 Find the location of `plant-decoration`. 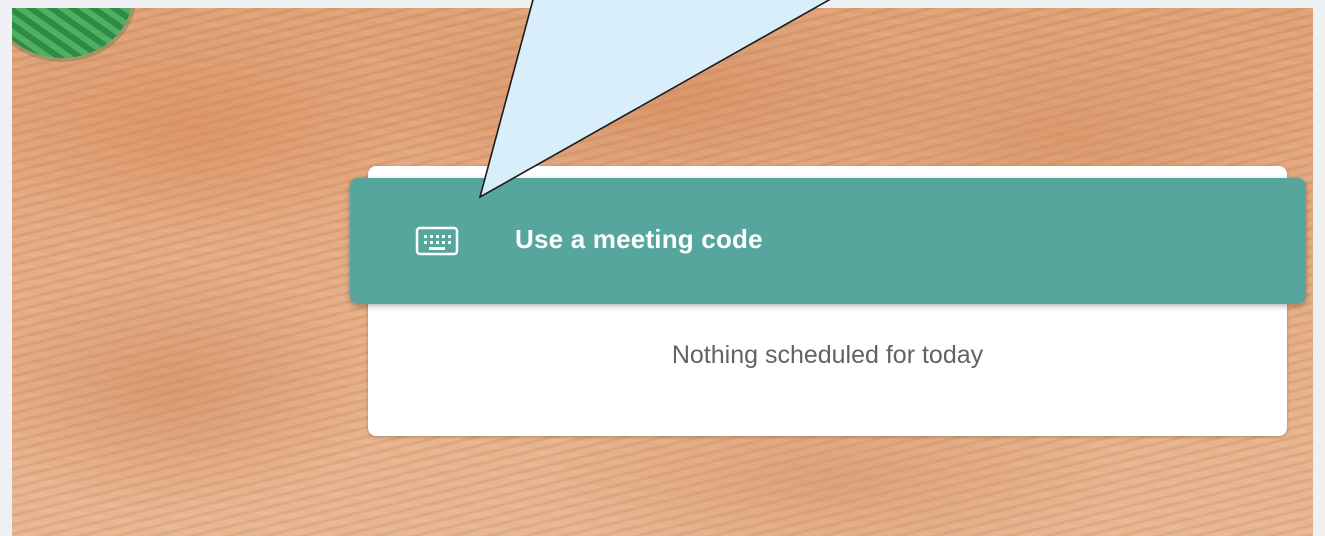

plant-decoration is located at coordinates (72, 33).